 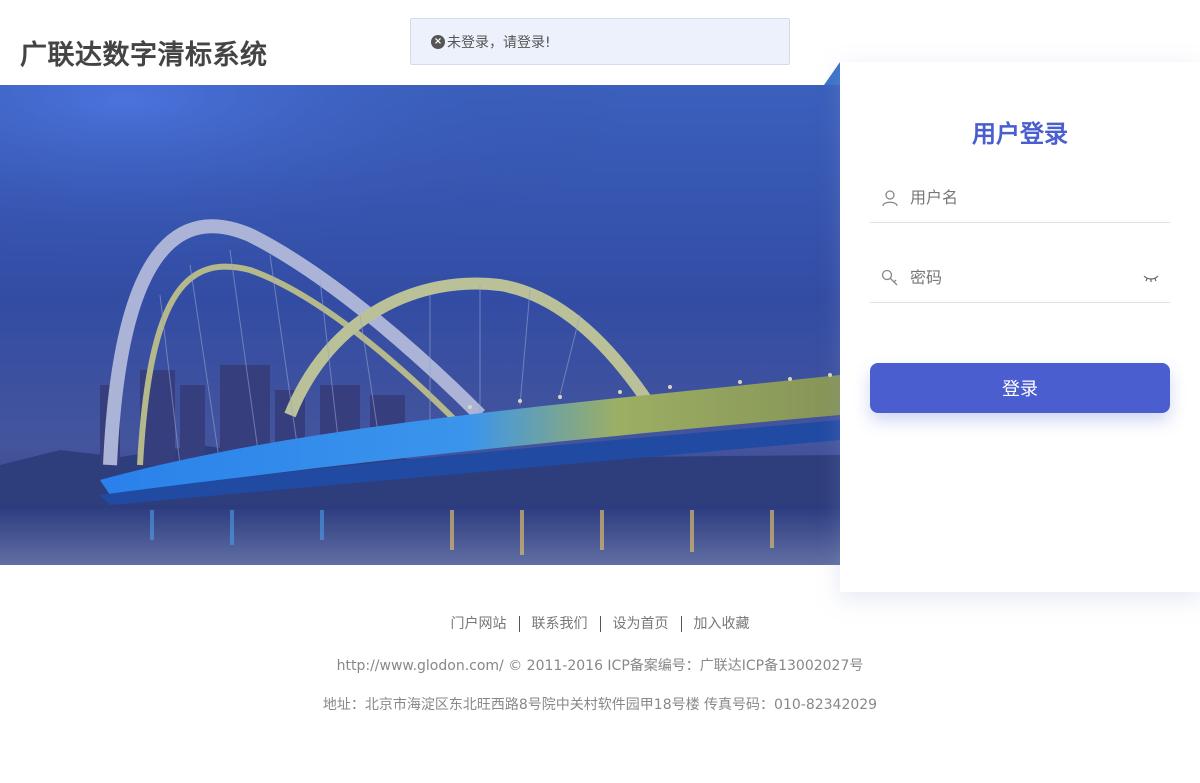 What do you see at coordinates (499, 42) in the screenshot?
I see `toast-message: 未登录，请登录!` at bounding box center [499, 42].